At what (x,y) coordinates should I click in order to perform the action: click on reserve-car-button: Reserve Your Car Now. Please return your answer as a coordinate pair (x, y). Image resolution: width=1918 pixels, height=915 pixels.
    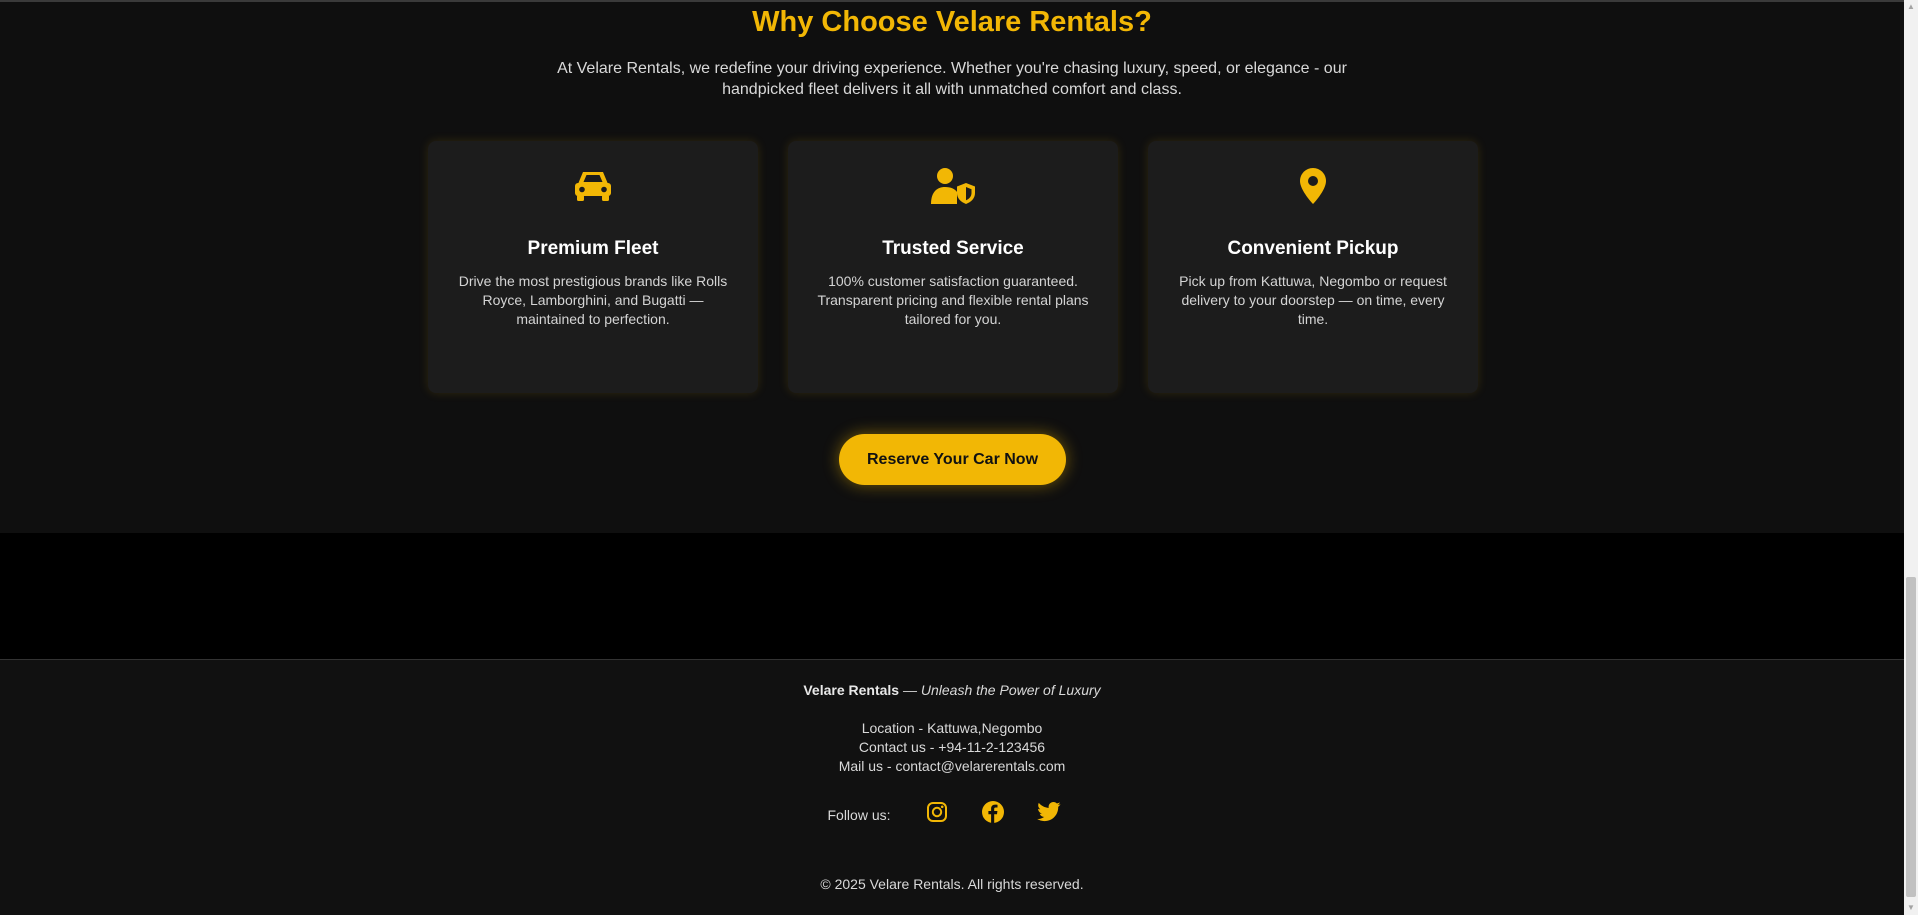
    Looking at the image, I should click on (952, 459).